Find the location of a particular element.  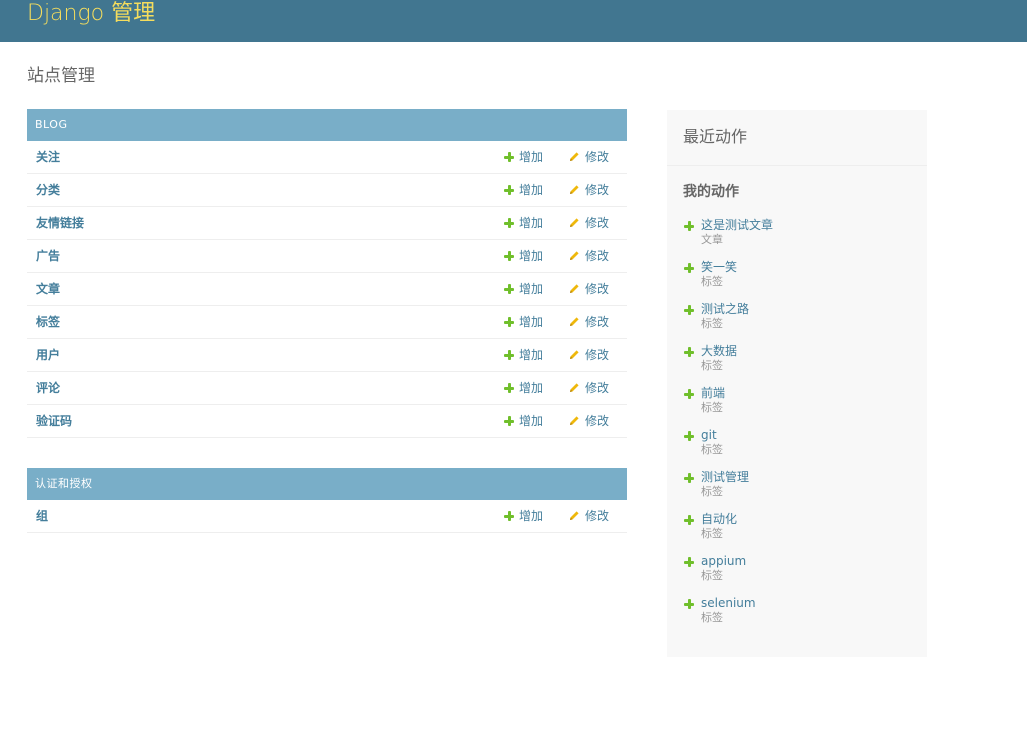

action-type: 文章 is located at coordinates (712, 239).